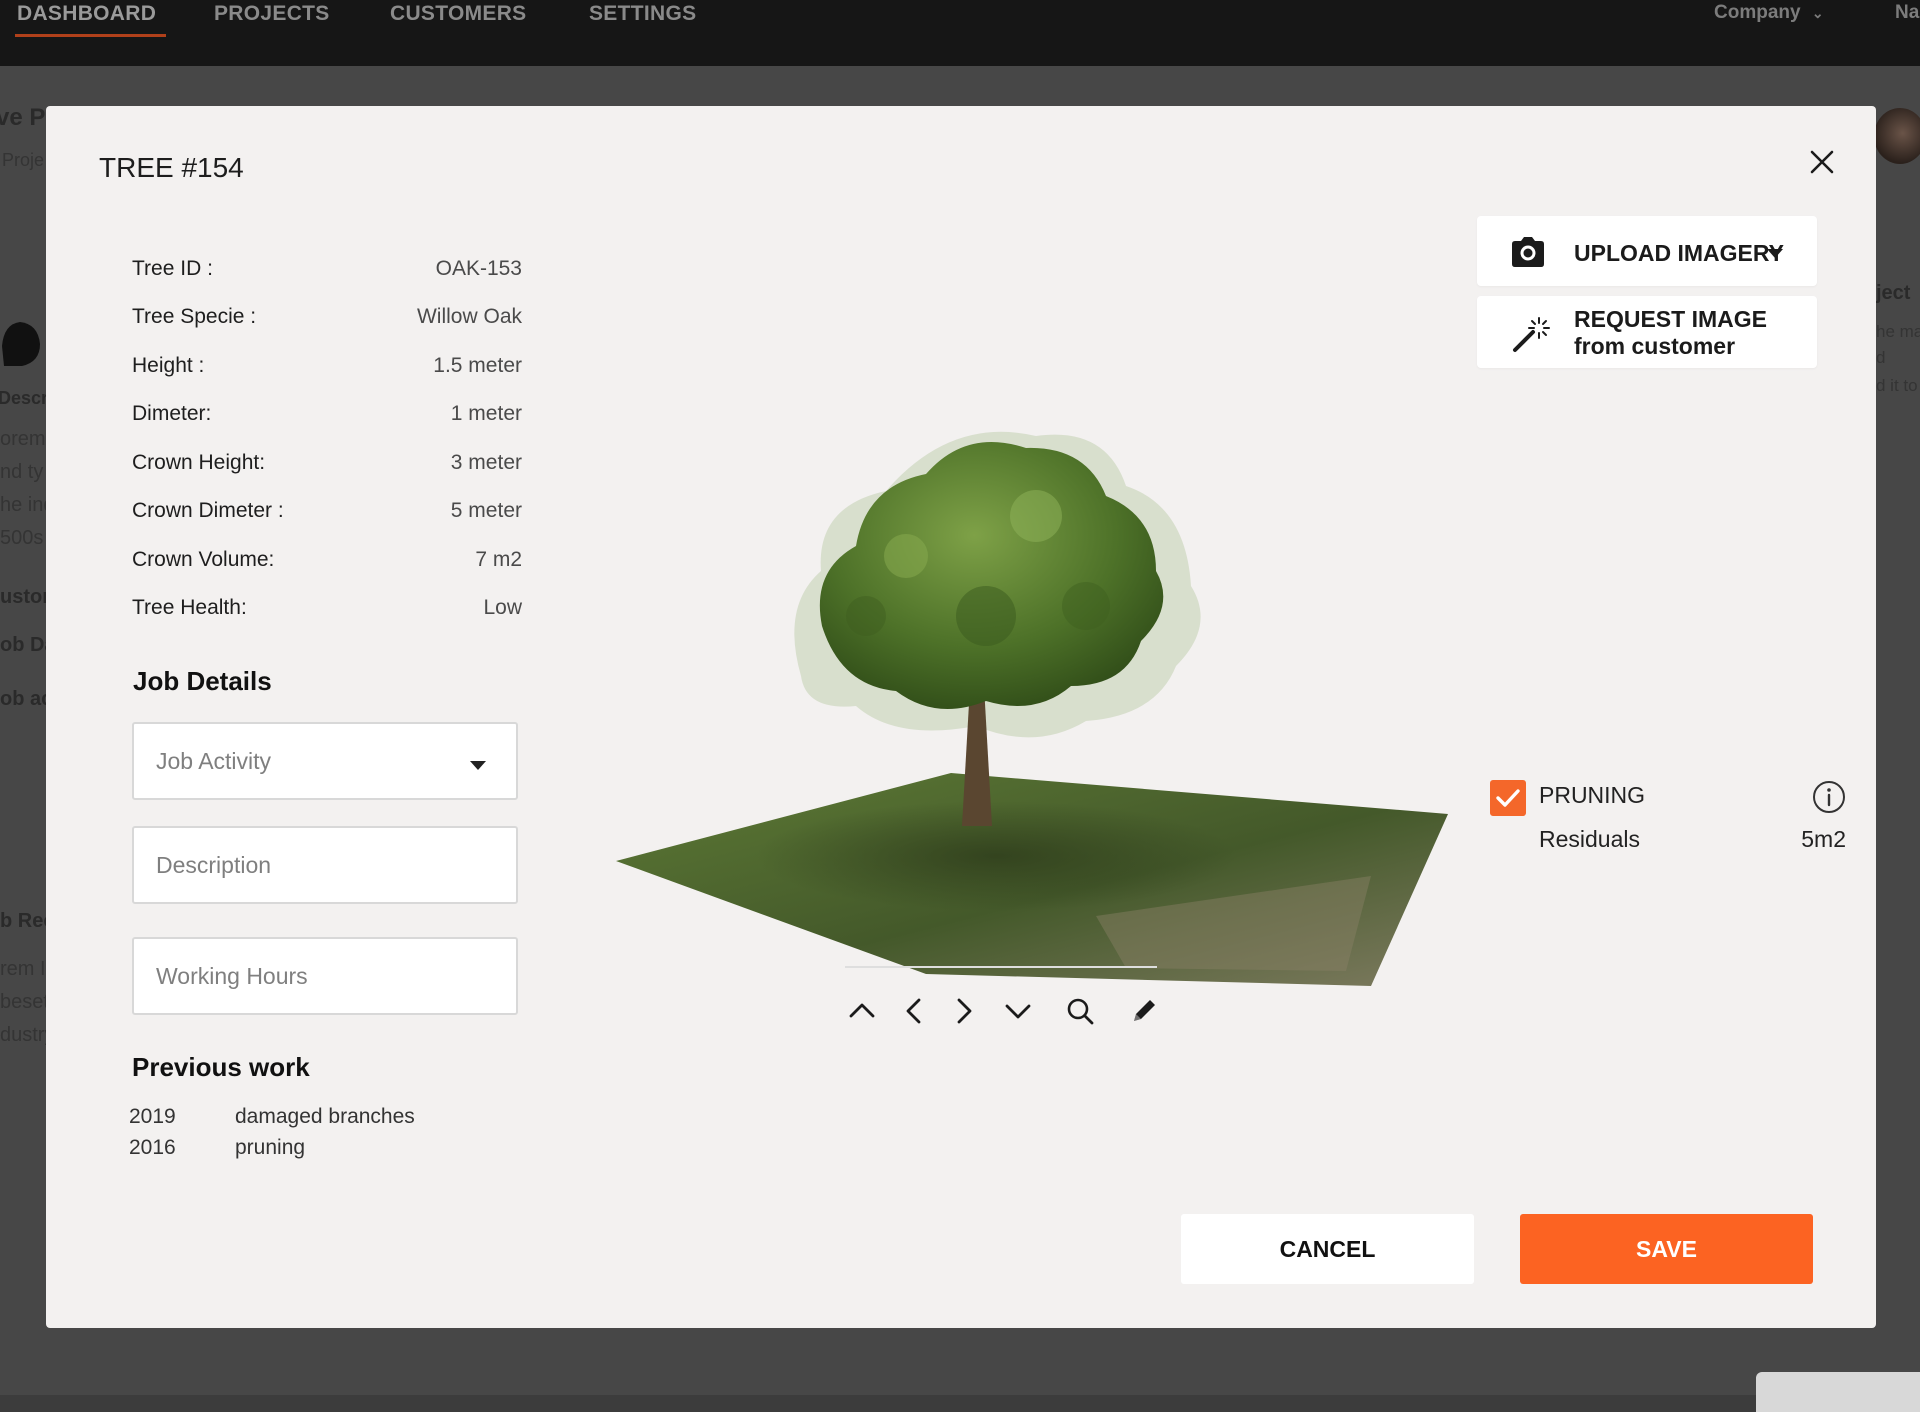 This screenshot has width=1920, height=1412. Describe the element at coordinates (1893, 293) in the screenshot. I see `bg-fragment: ject` at that location.